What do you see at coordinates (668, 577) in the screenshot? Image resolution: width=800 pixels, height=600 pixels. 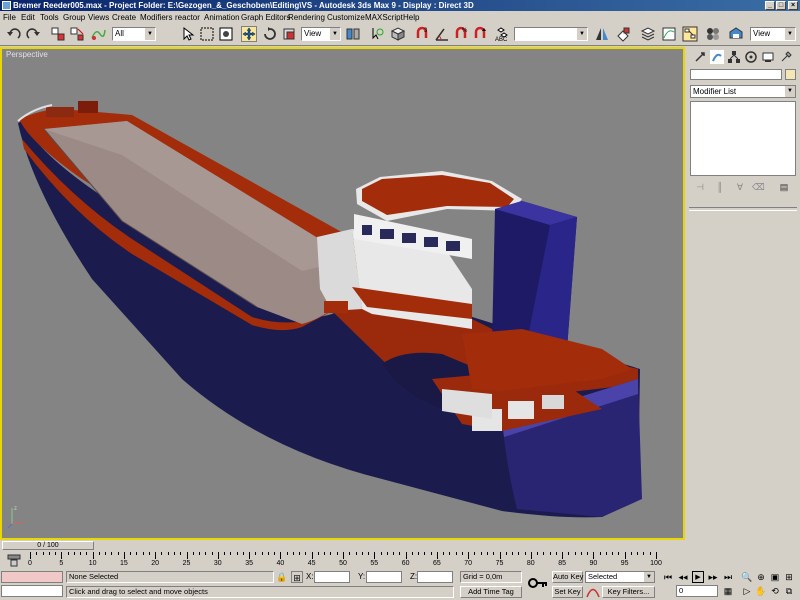 I see `goto-start-icon: ⏮` at bounding box center [668, 577].